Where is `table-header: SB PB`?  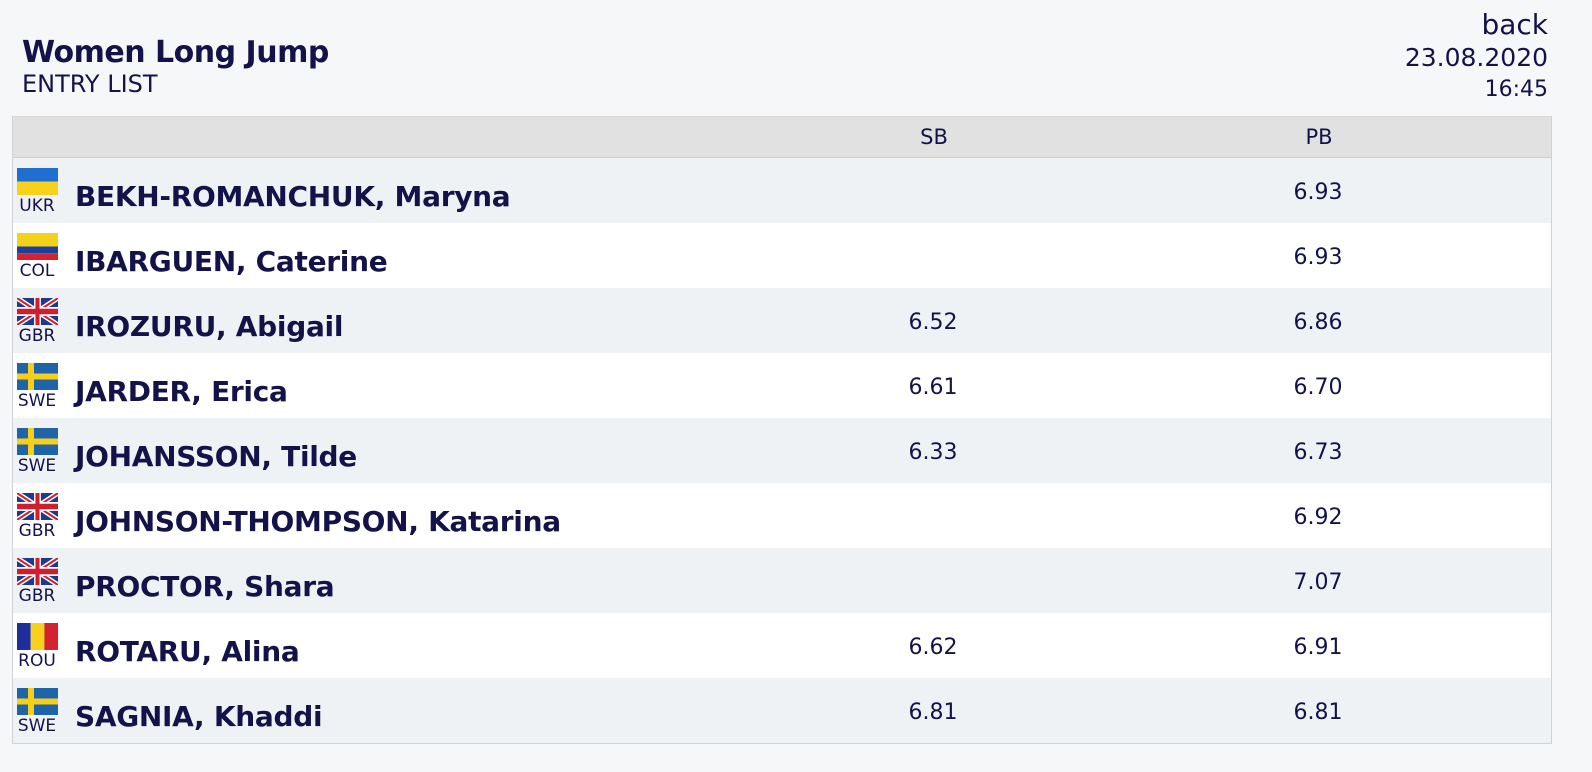 table-header: SB PB is located at coordinates (782, 137).